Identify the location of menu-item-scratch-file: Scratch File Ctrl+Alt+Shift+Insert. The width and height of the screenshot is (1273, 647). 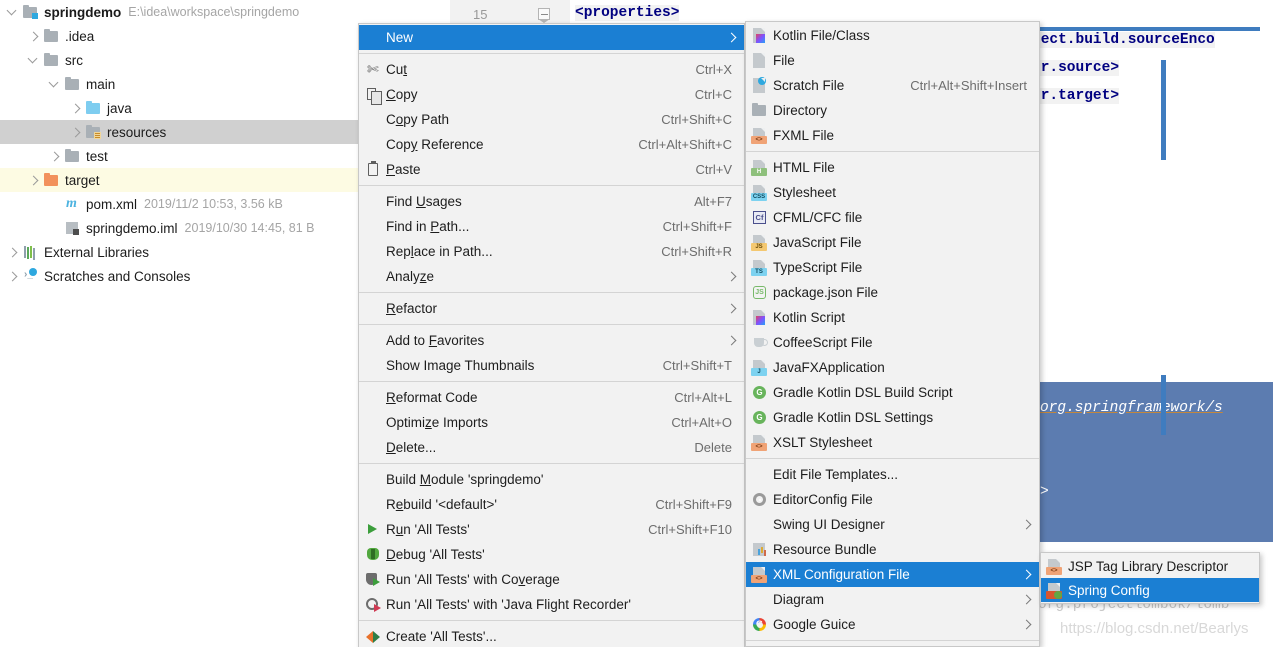
(892, 85).